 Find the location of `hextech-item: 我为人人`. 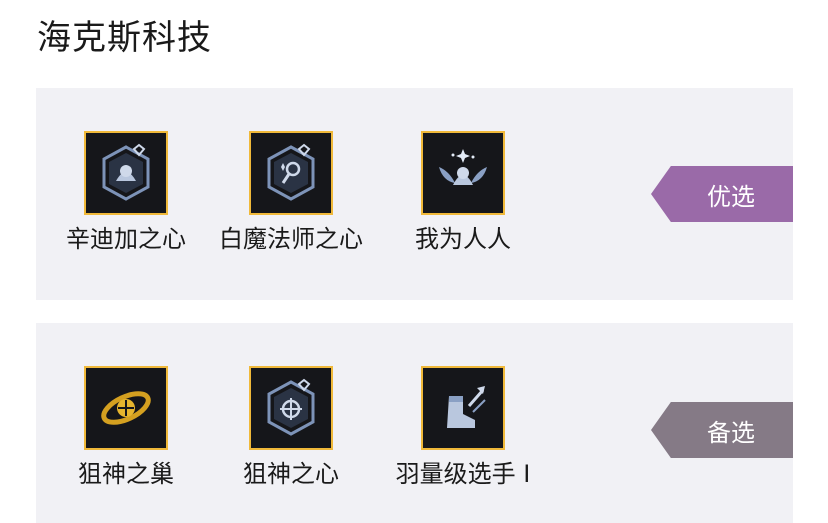

hextech-item: 我为人人 is located at coordinates (463, 192).